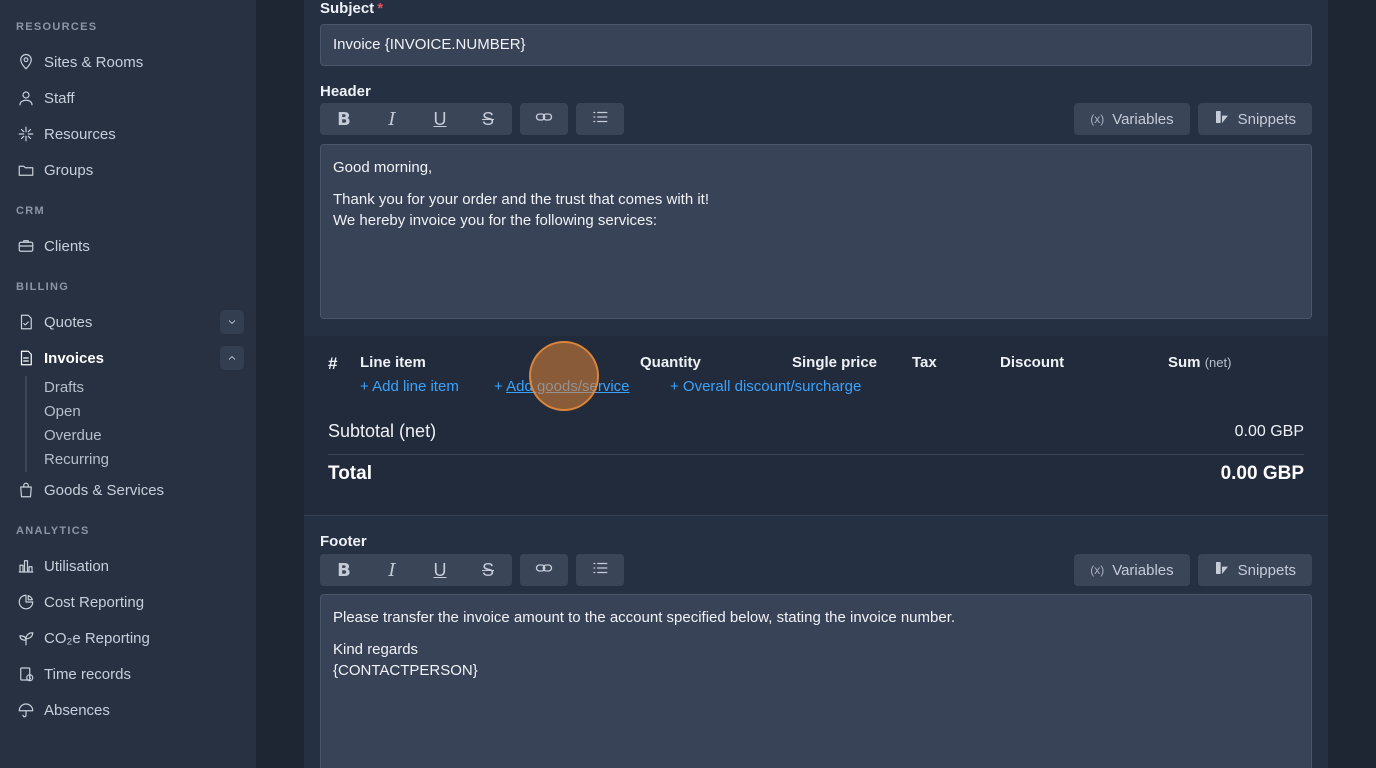 This screenshot has height=768, width=1376. Describe the element at coordinates (69, 170) in the screenshot. I see `sidebar-item-label: Groups` at that location.